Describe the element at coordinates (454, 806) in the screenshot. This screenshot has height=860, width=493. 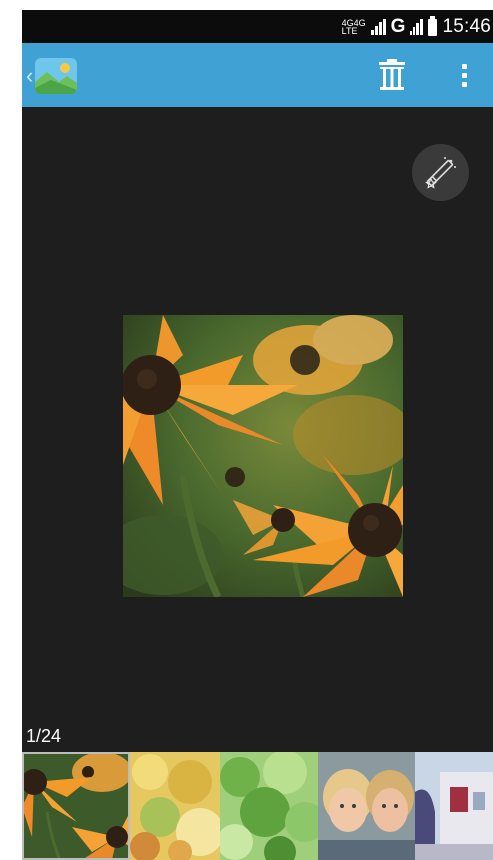
I see `thumbnail-building` at that location.